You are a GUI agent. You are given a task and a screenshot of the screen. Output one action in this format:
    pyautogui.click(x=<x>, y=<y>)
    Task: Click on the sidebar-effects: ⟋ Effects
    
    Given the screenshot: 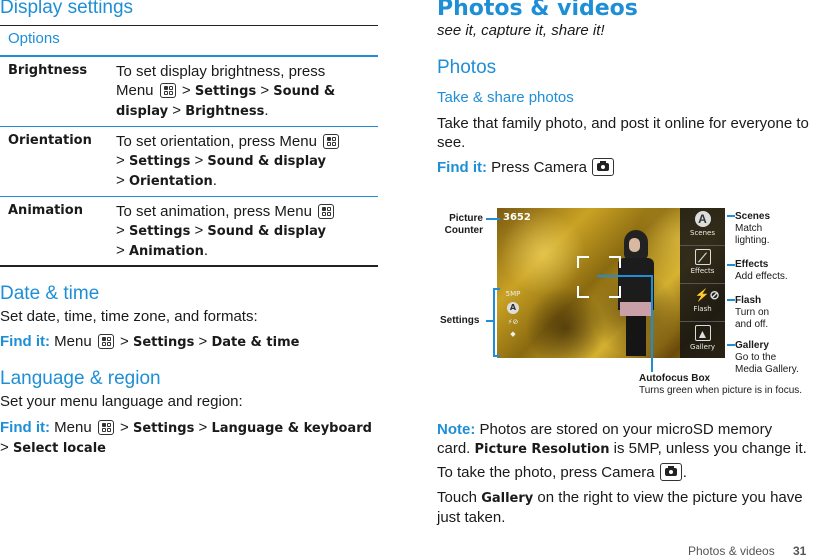 What is the action you would take?
    pyautogui.click(x=702, y=265)
    